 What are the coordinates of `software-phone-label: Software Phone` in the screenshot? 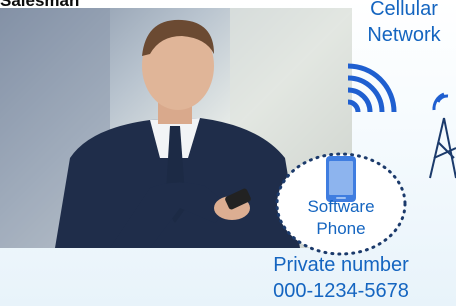 It's located at (341, 217).